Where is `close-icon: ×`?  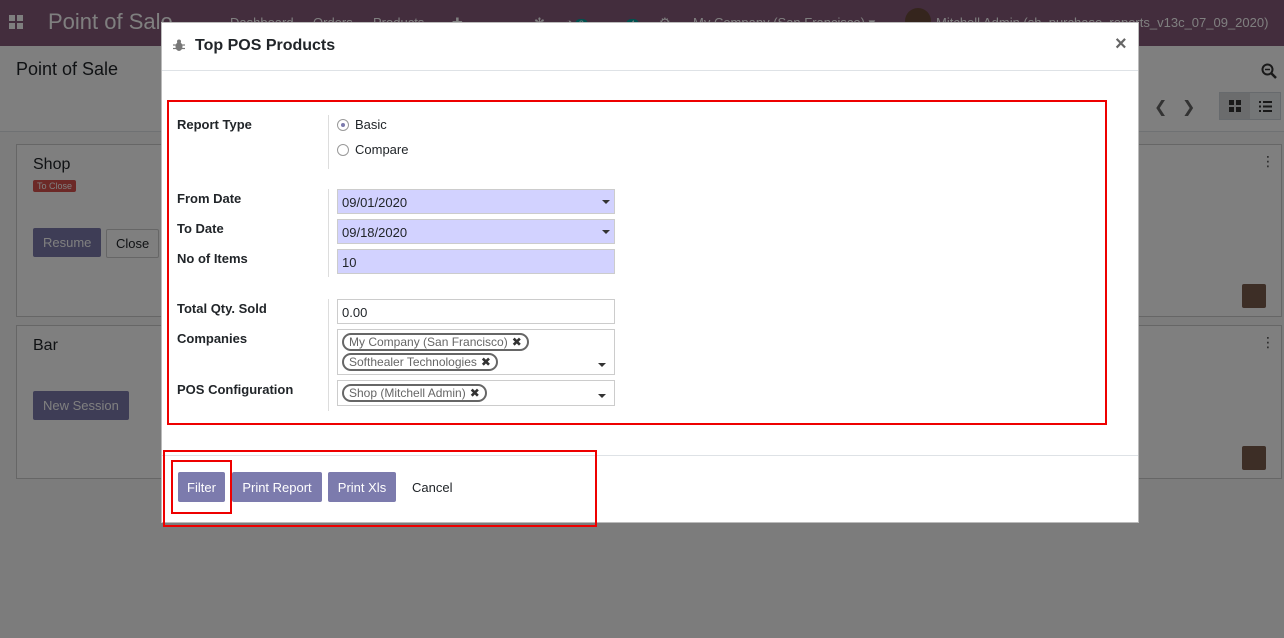
close-icon: × is located at coordinates (1121, 44).